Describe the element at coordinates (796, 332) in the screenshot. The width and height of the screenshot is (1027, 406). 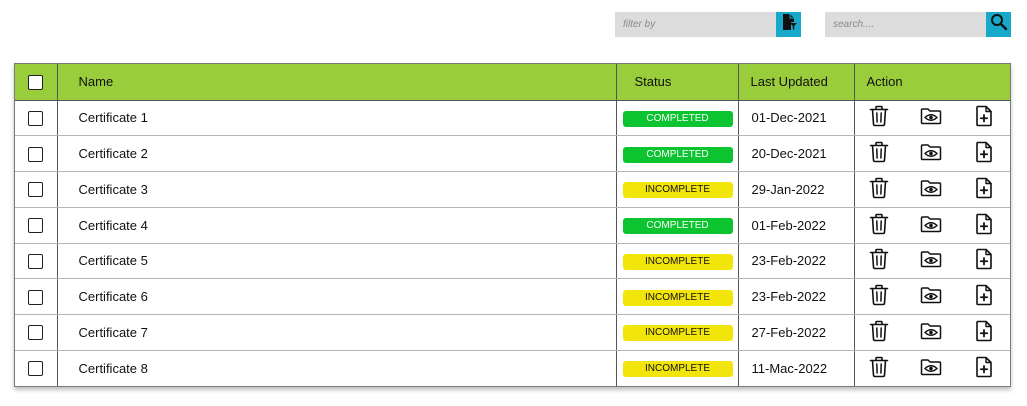
I see `last-updated-date: 27-Feb-2022` at that location.